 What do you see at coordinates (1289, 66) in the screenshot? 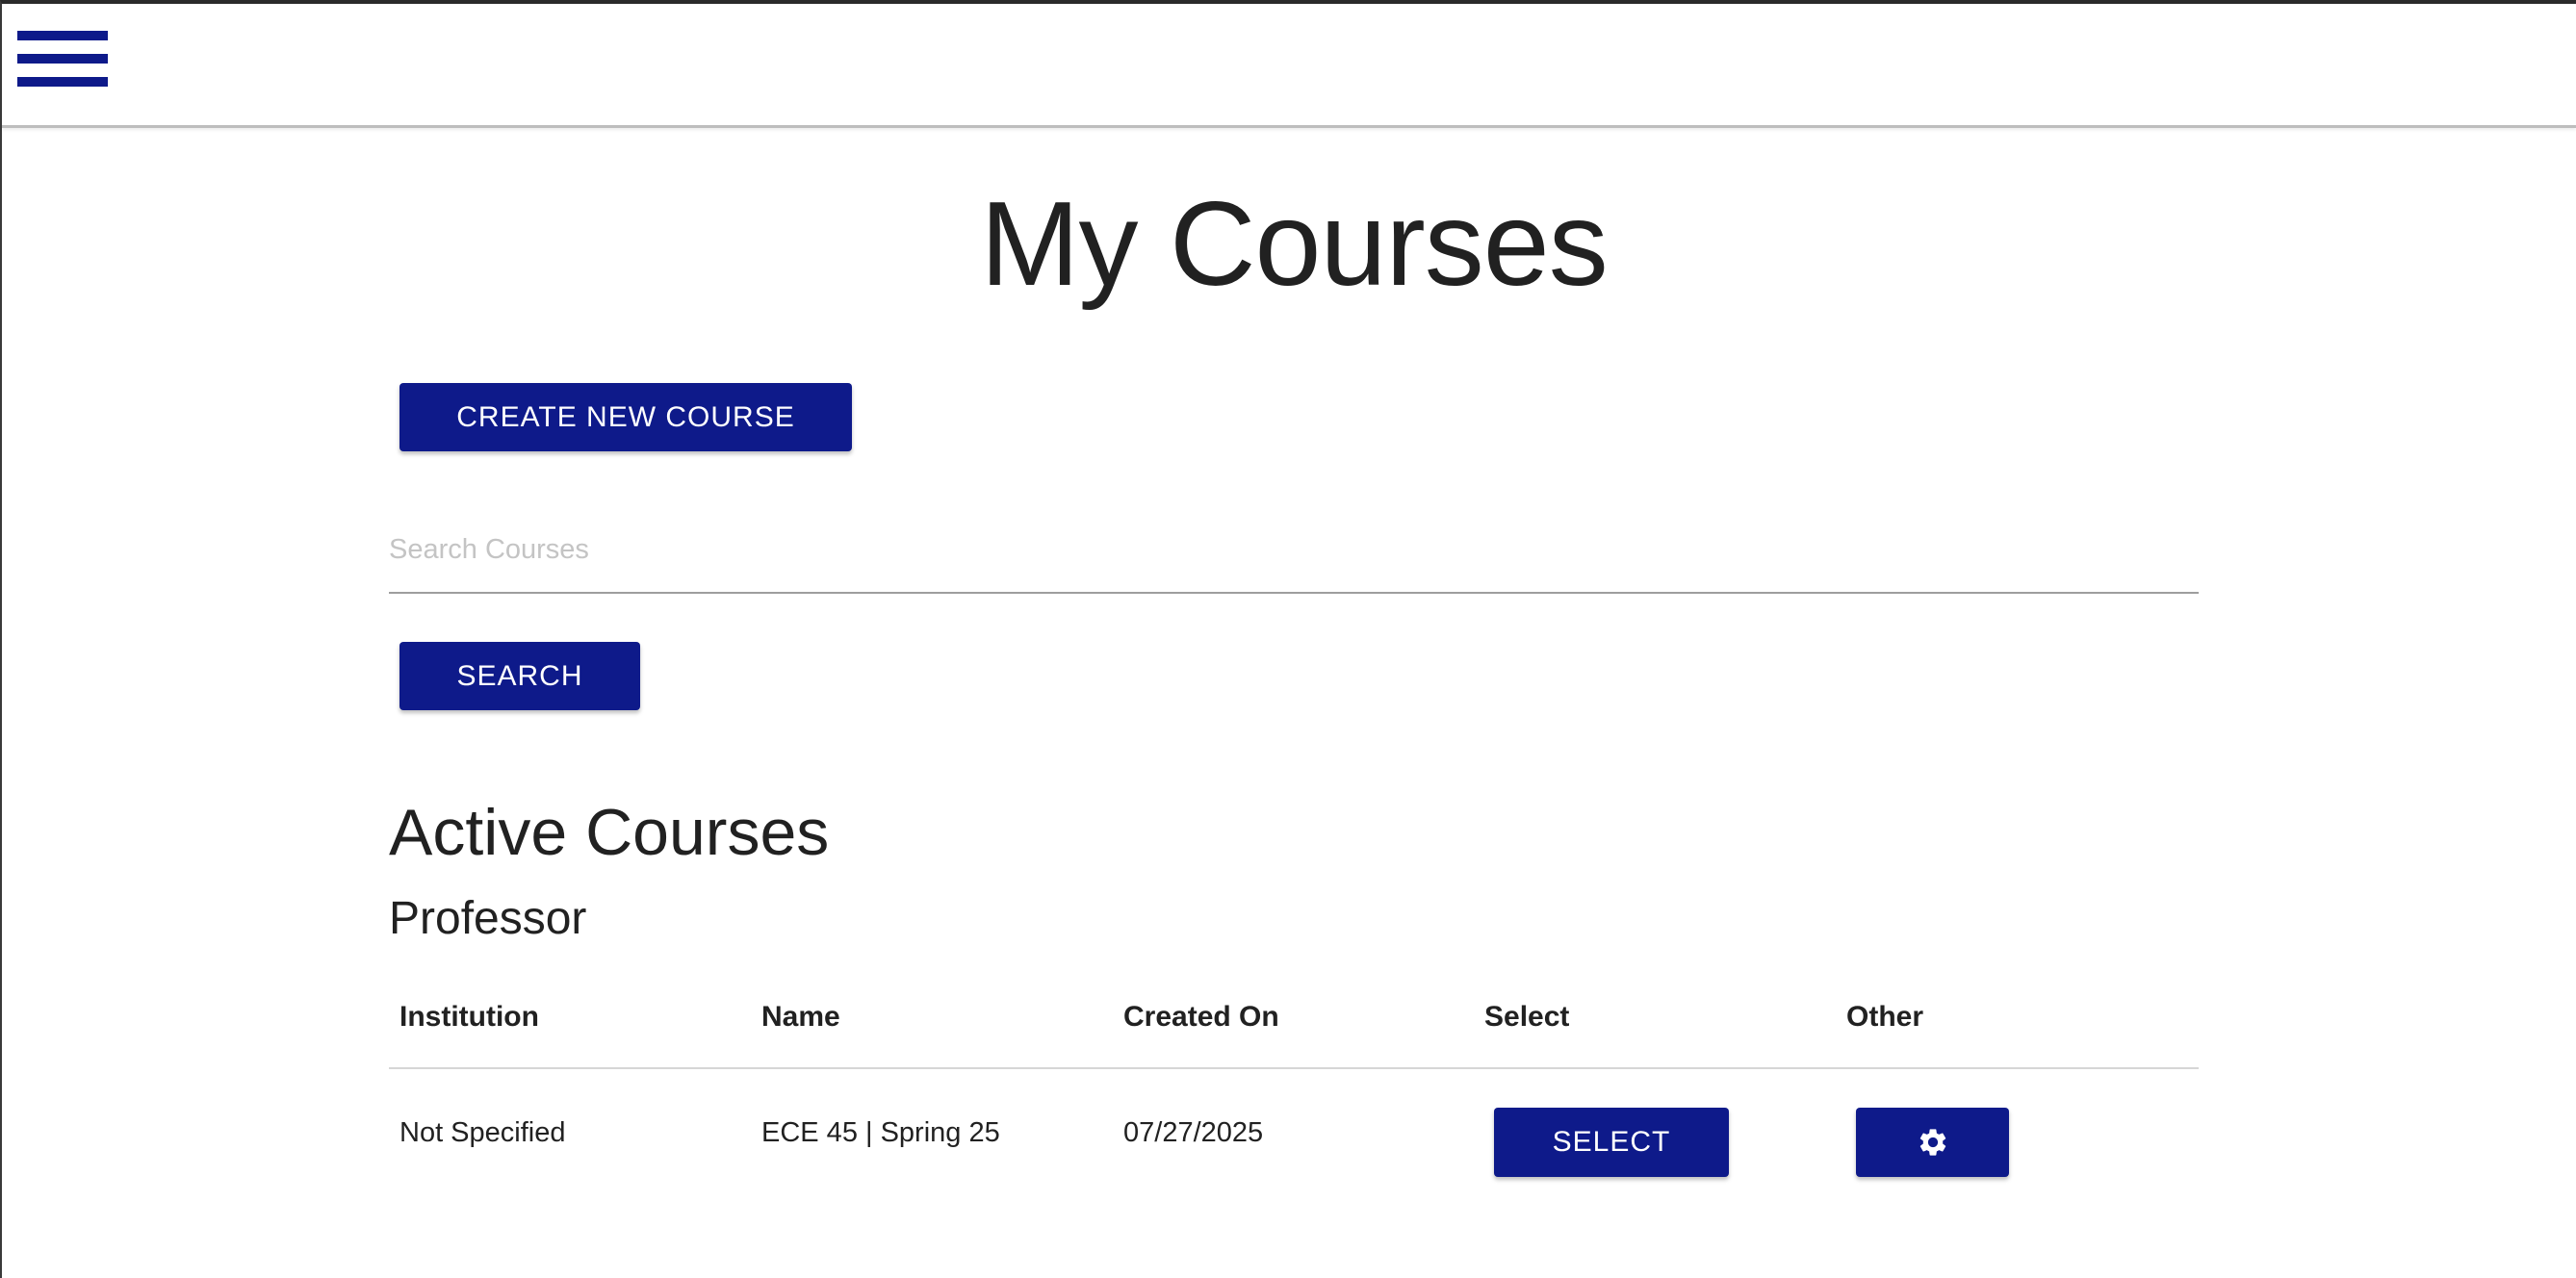
I see `top-app-bar` at bounding box center [1289, 66].